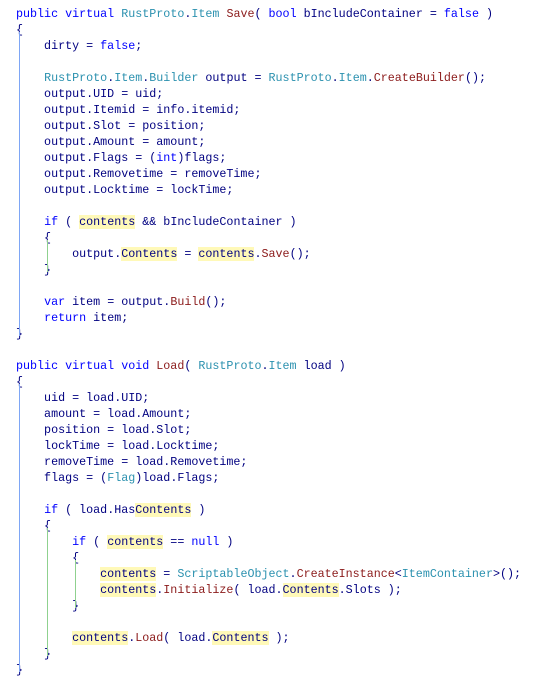  I want to click on code-token: lockTime = load.Locktime;, so click(118, 446).